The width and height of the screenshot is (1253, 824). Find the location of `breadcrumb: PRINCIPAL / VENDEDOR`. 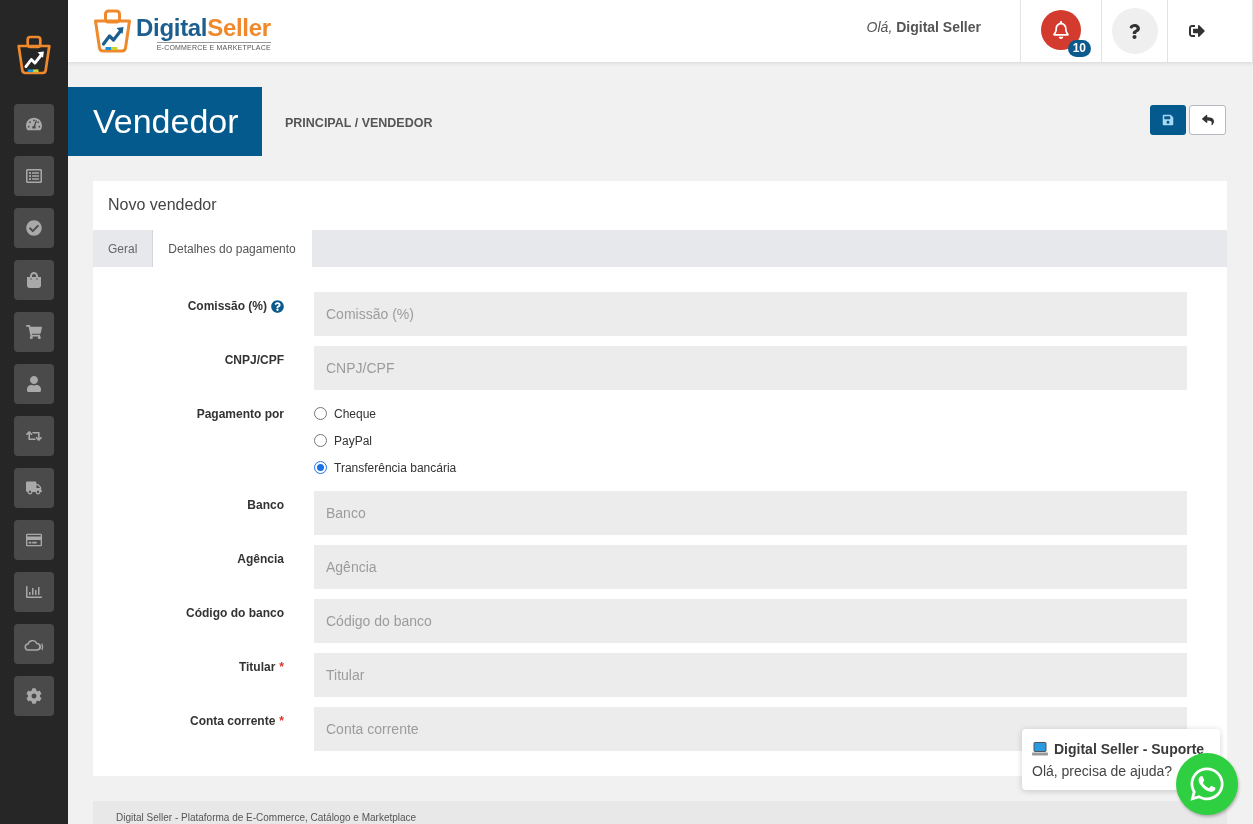

breadcrumb: PRINCIPAL / VENDEDOR is located at coordinates (359, 123).